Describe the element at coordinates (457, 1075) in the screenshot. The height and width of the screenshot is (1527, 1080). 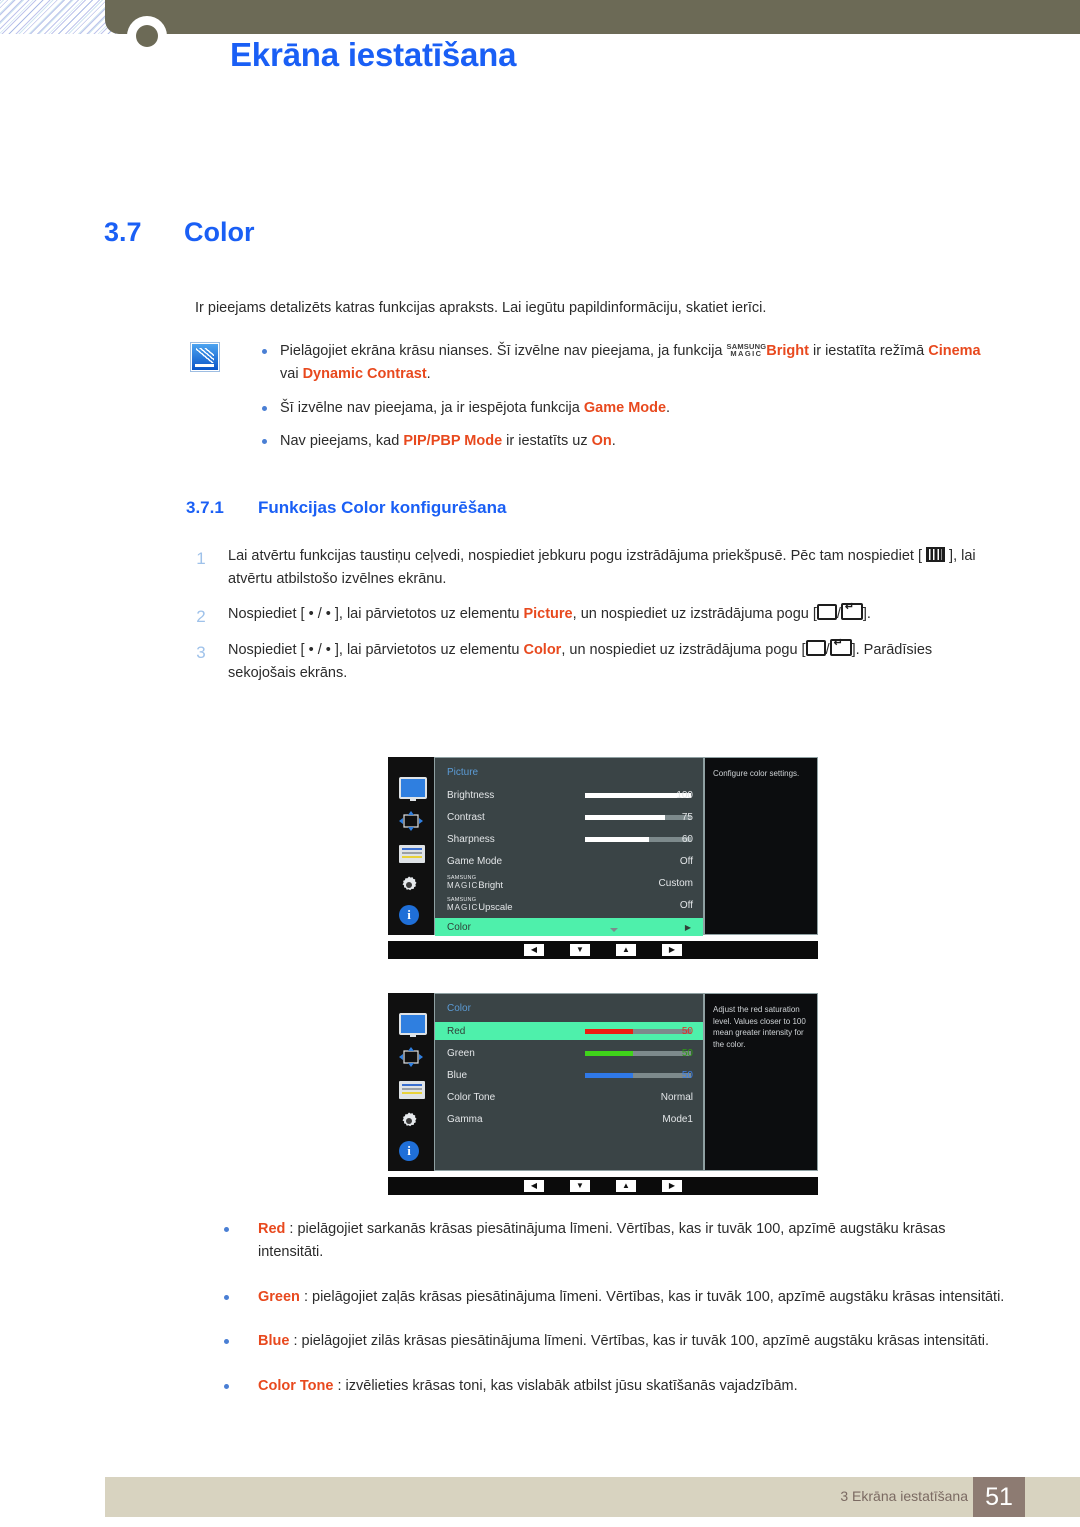
I see `osd-row-label: Blue` at that location.